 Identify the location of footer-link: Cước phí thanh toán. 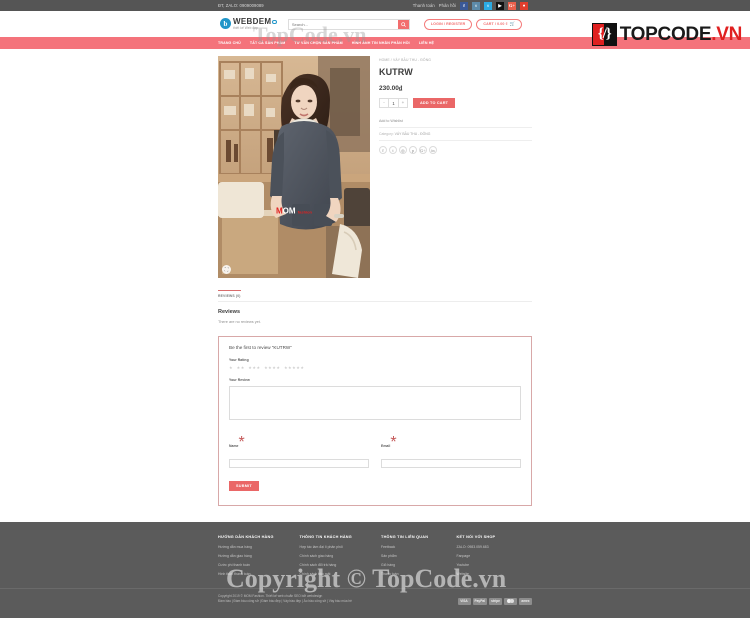
(259, 565).